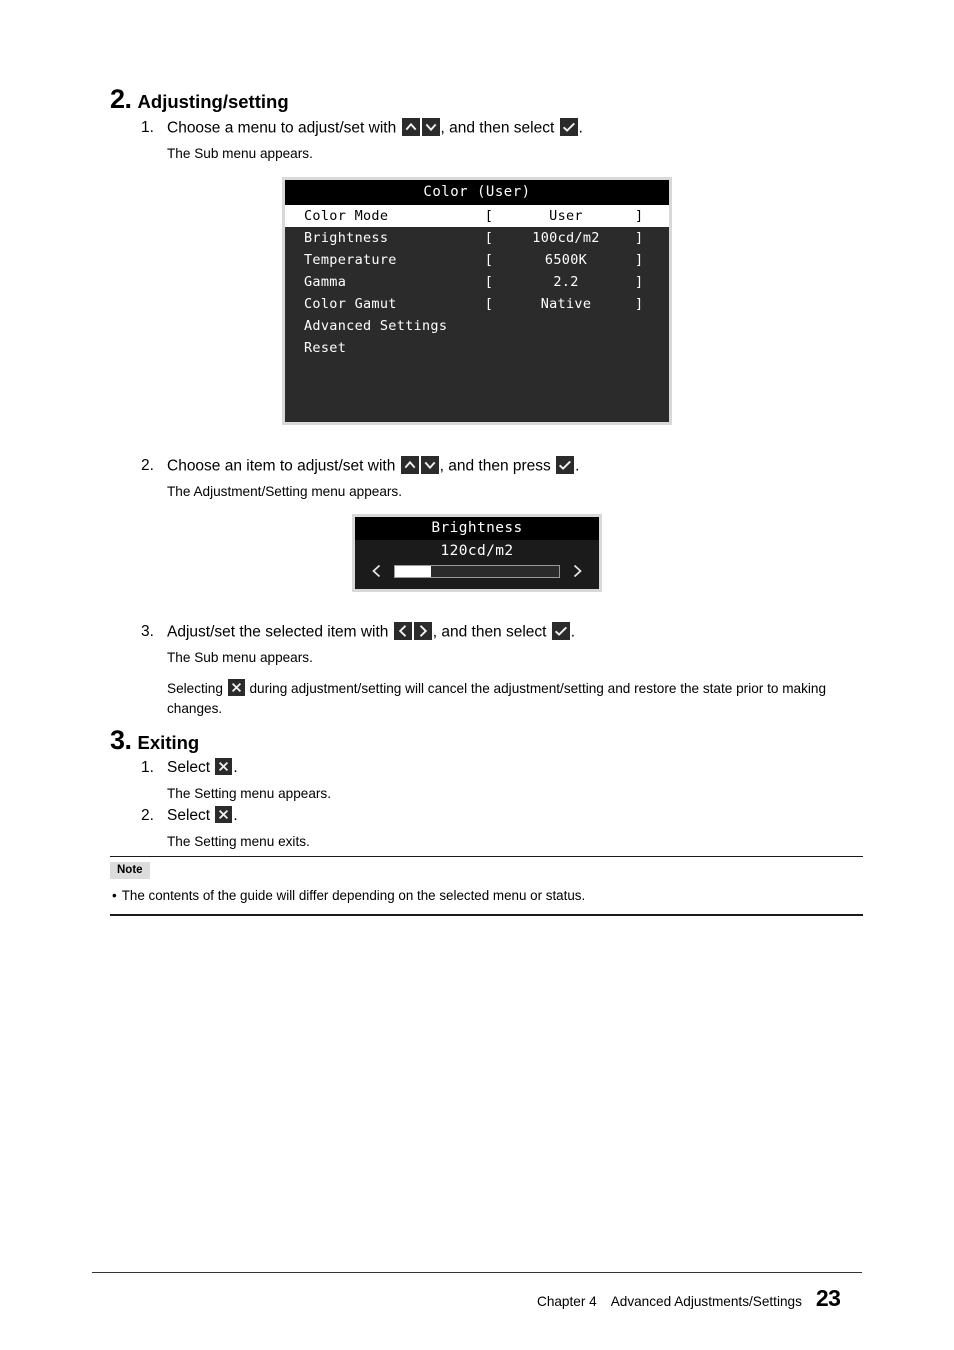 The width and height of the screenshot is (954, 1350). What do you see at coordinates (281, 466) in the screenshot?
I see `step-text-before: Choose an item to adjust/set with` at bounding box center [281, 466].